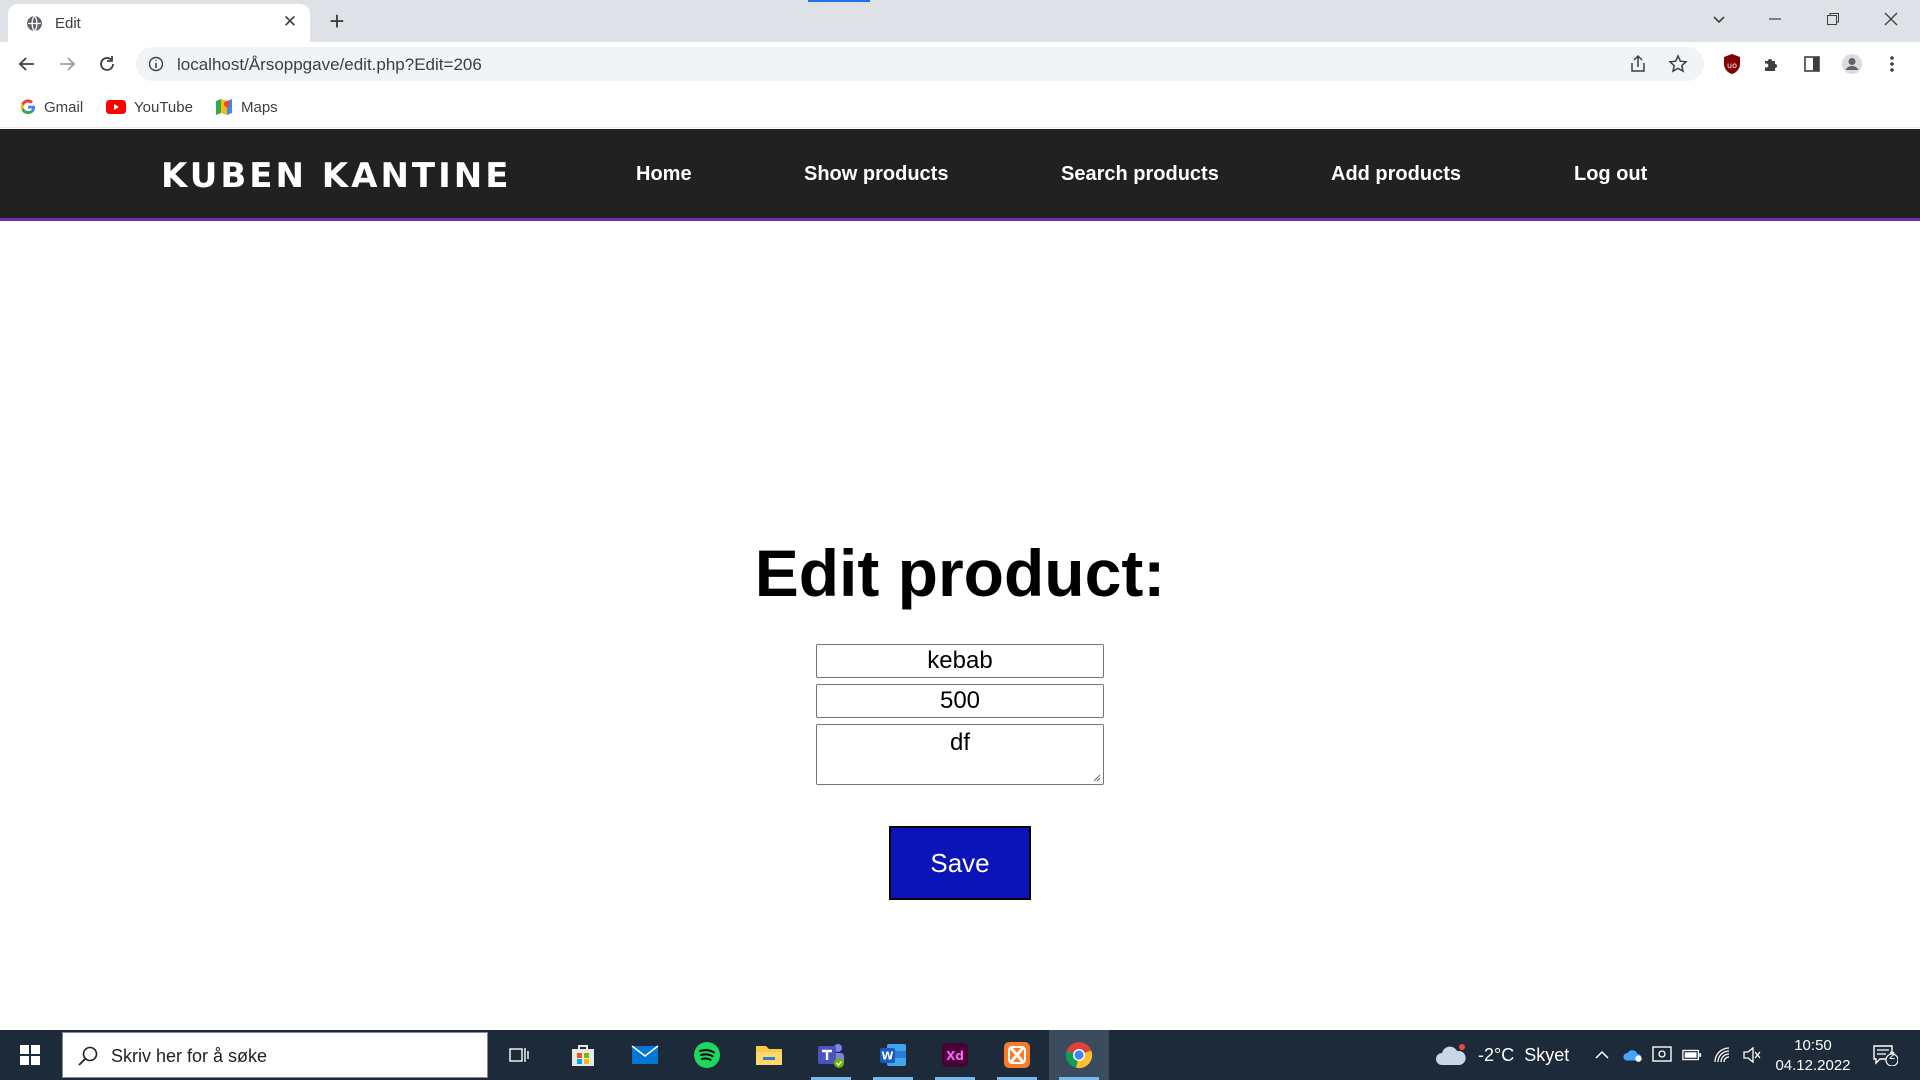  I want to click on description-text: df, so click(959, 742).